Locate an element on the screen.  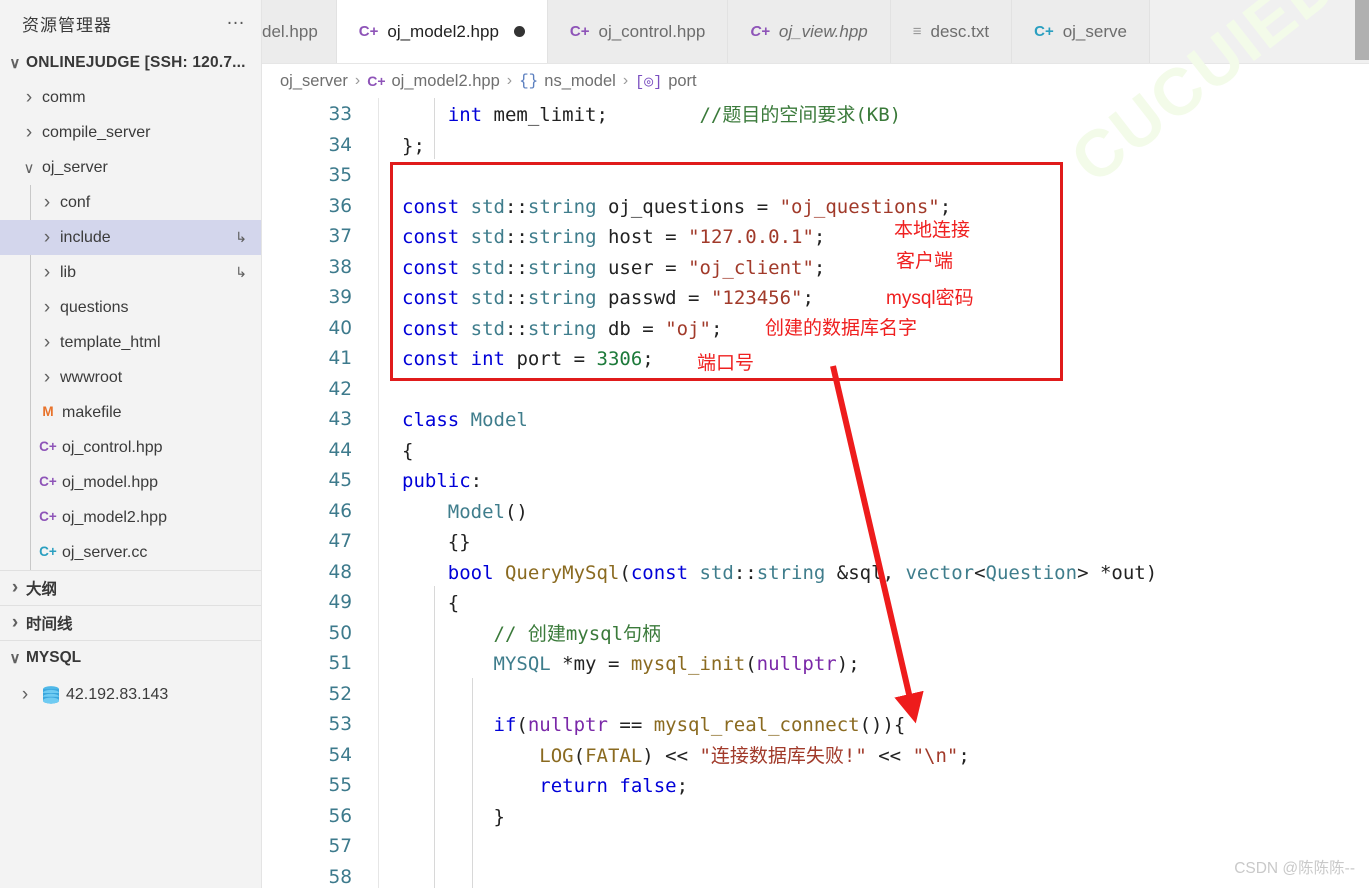
line-number: 42 is located at coordinates (340, 389).